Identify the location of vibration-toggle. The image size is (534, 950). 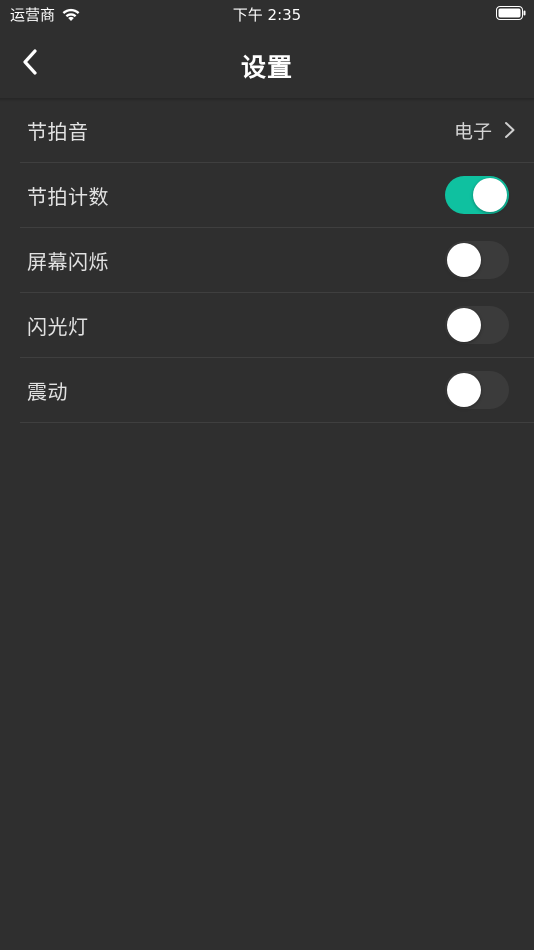
(477, 390).